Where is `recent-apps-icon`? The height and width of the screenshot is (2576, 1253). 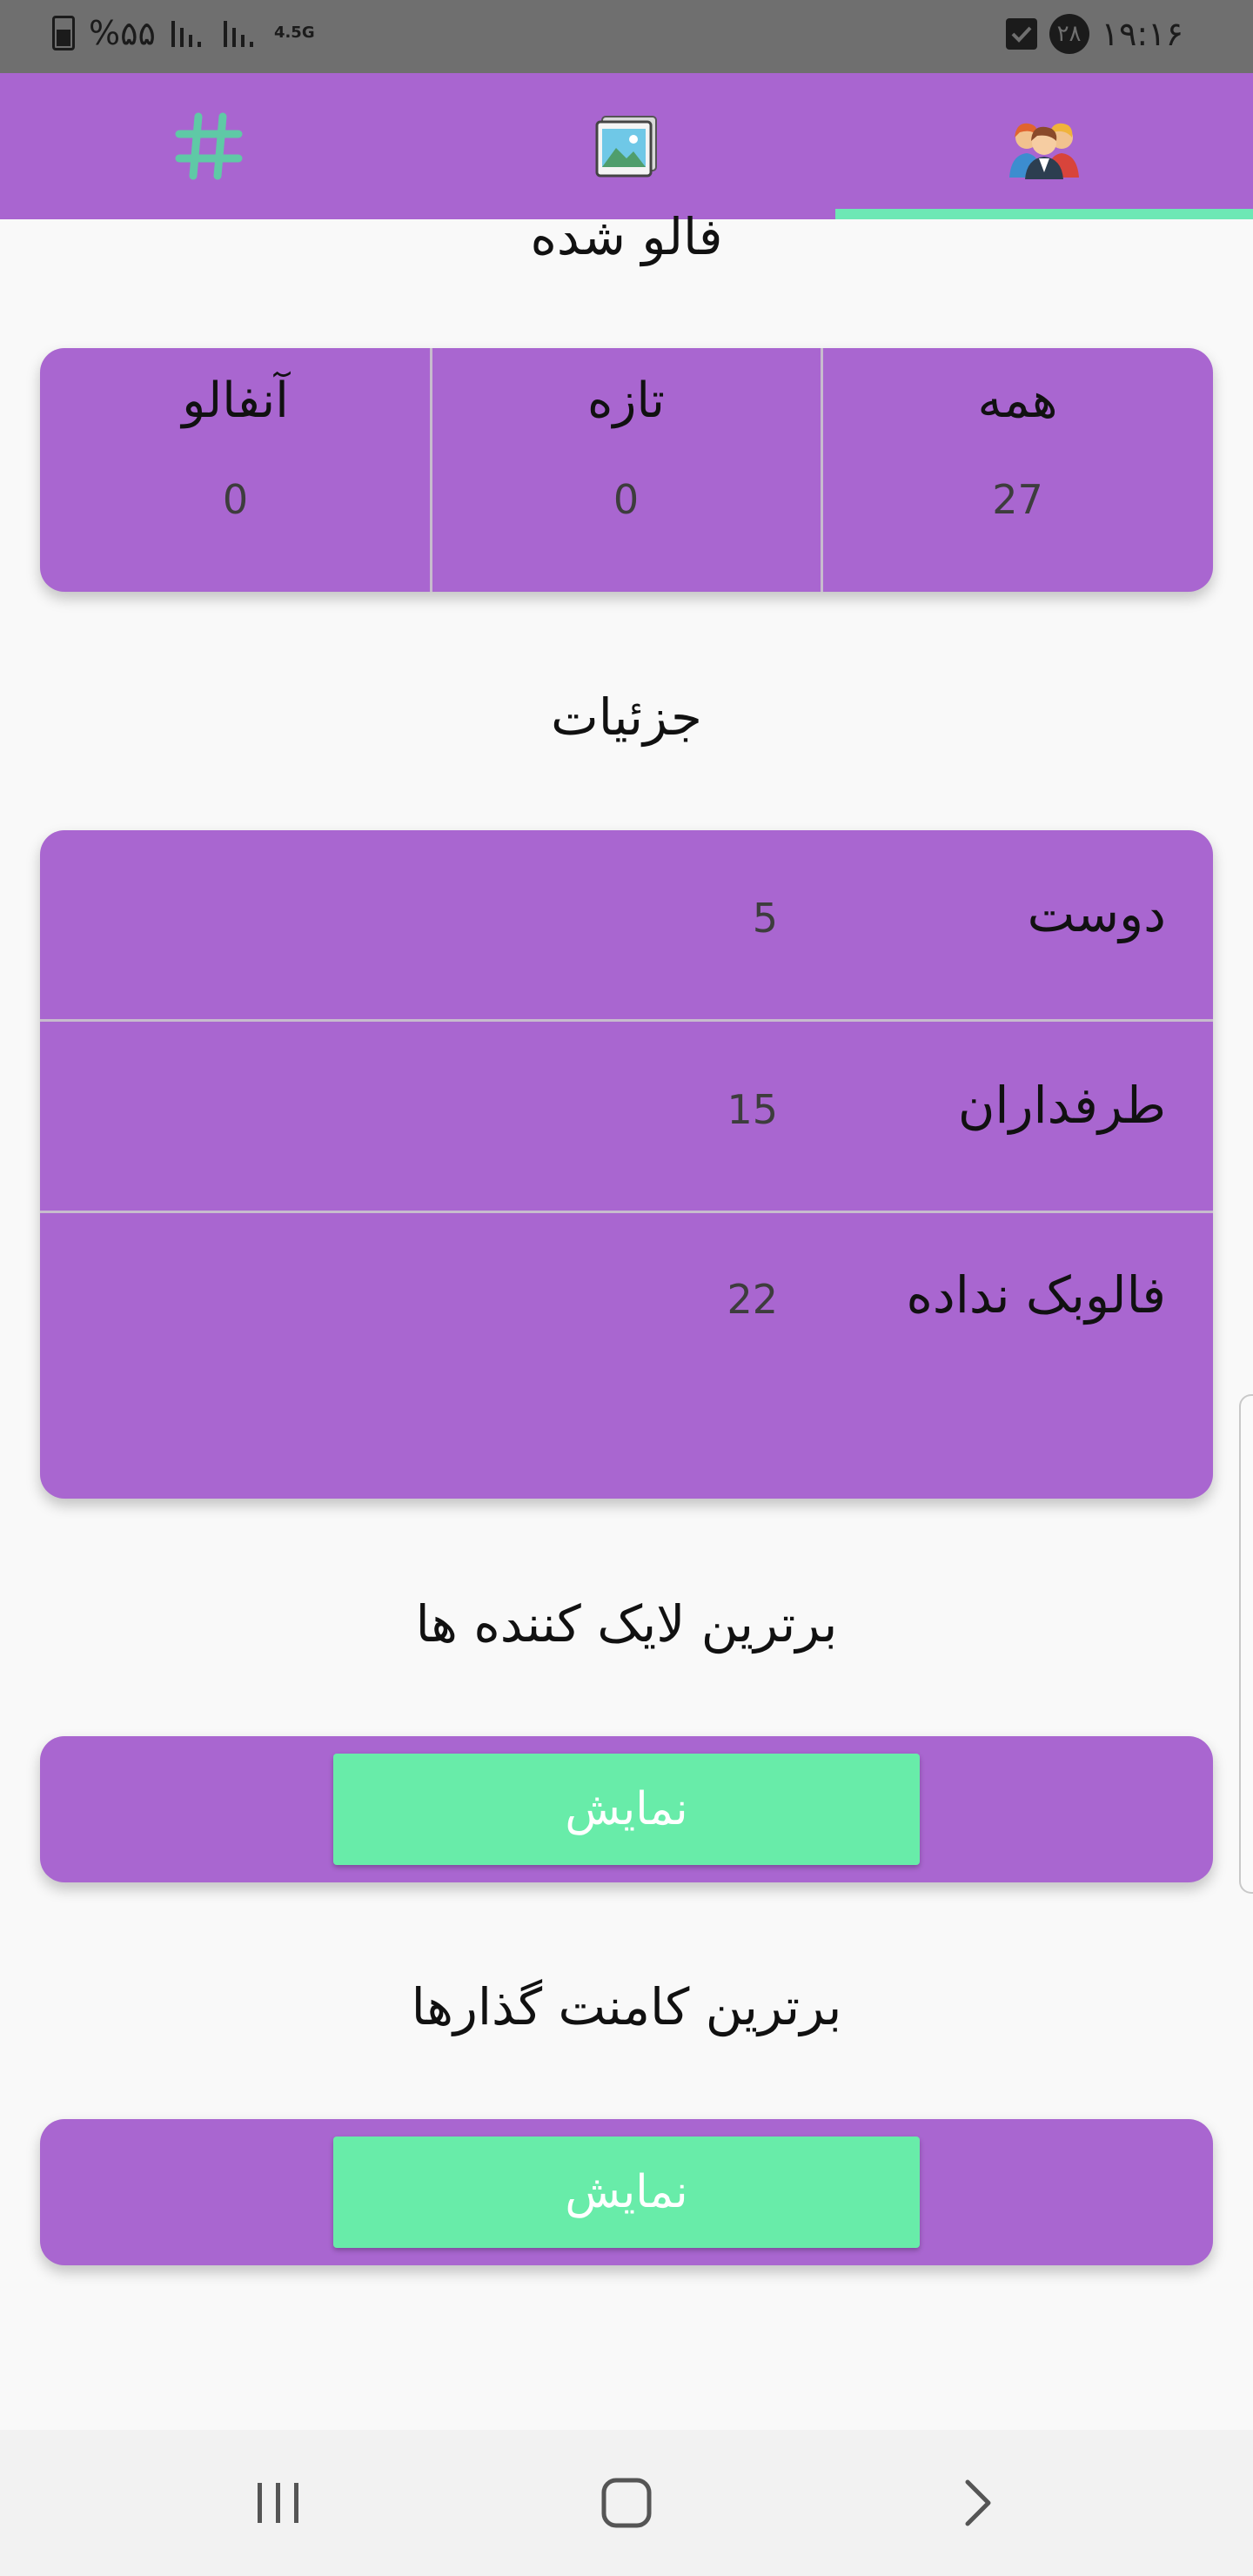 recent-apps-icon is located at coordinates (278, 2503).